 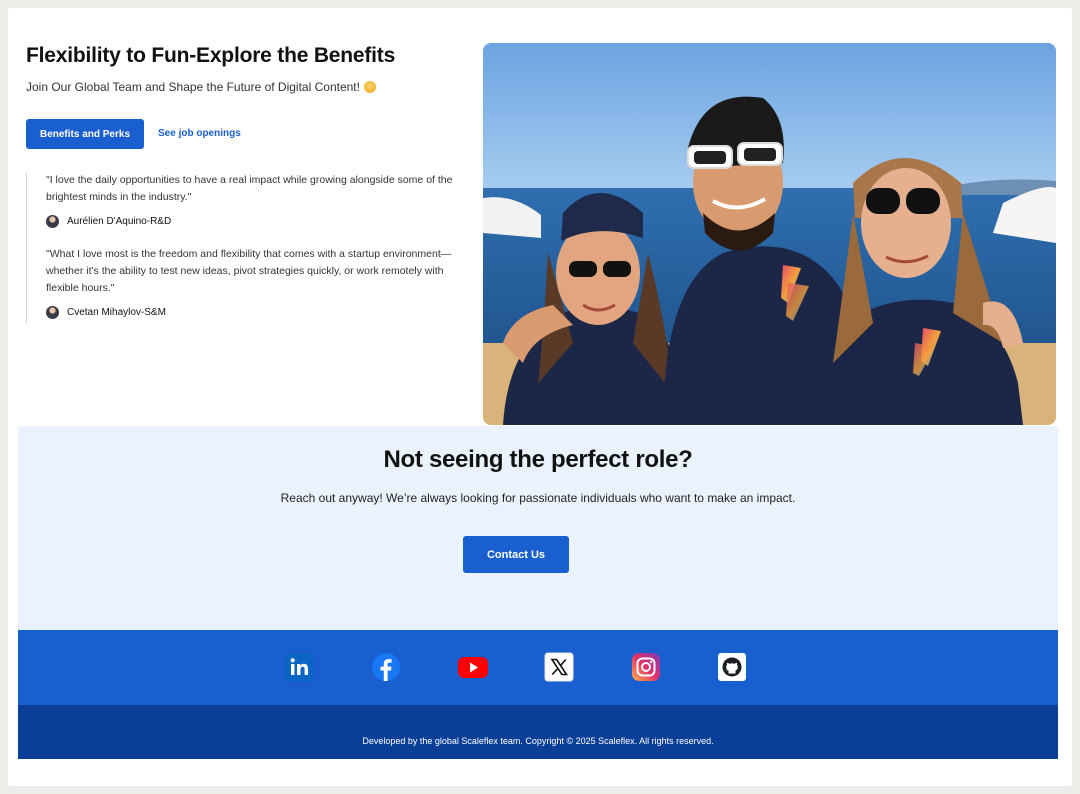 What do you see at coordinates (199, 133) in the screenshot?
I see `see-job-openings-link: See job openings` at bounding box center [199, 133].